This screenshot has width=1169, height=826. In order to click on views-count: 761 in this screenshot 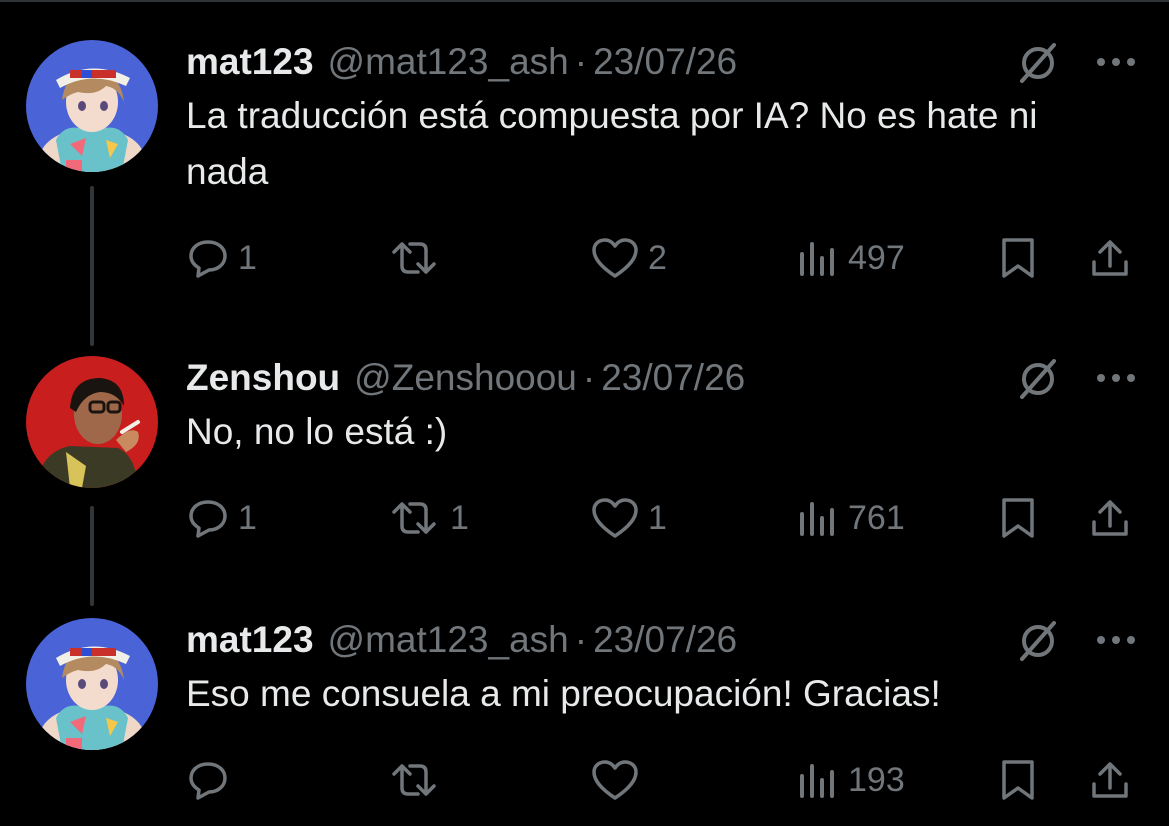, I will do `click(876, 517)`.